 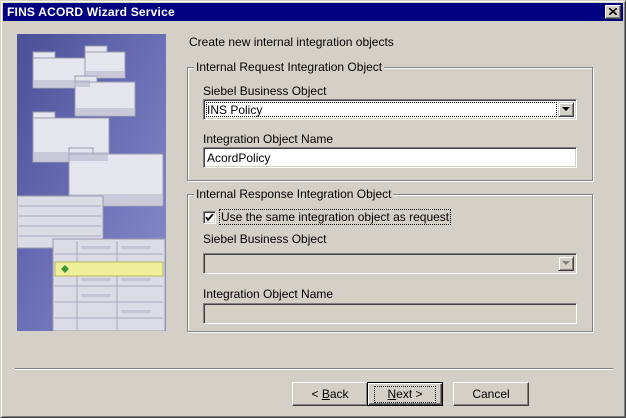 What do you see at coordinates (390, 263) in the screenshot?
I see `response-business-object-select` at bounding box center [390, 263].